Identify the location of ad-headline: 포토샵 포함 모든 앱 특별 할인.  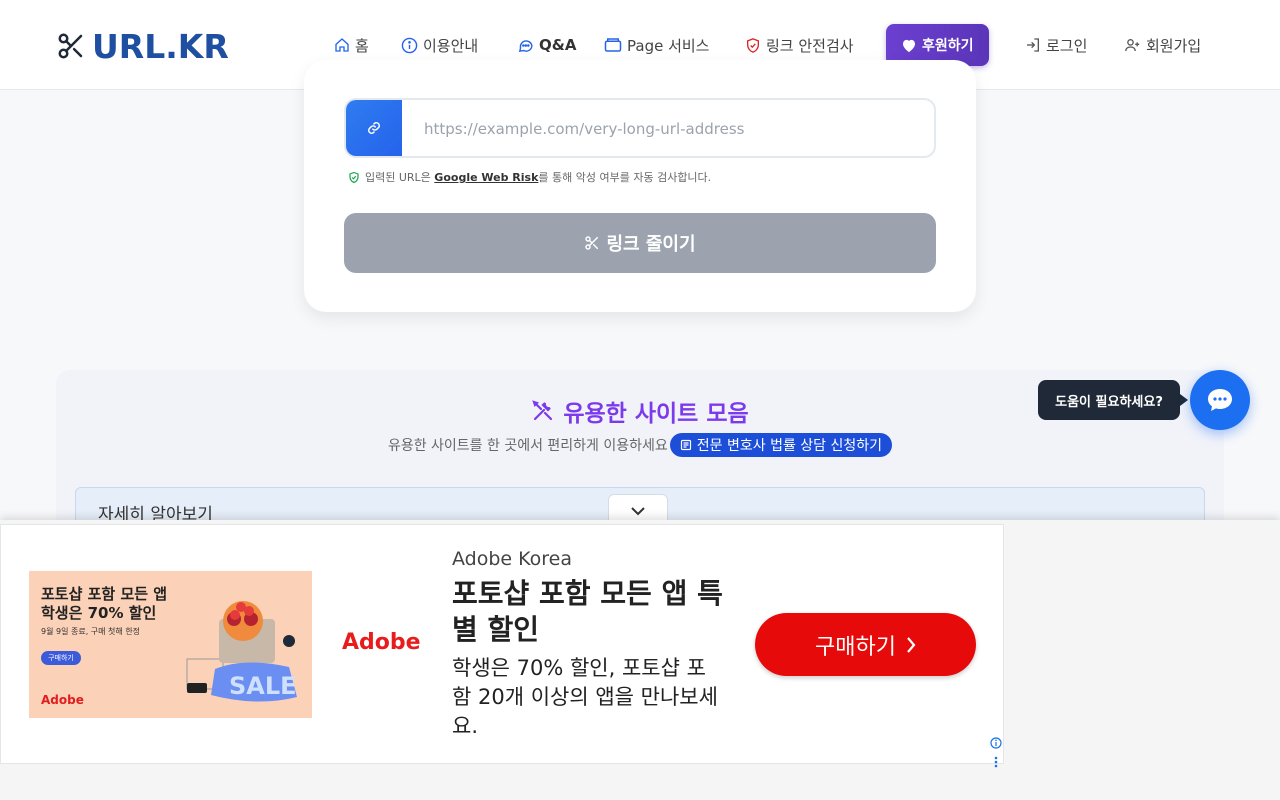
(597, 612).